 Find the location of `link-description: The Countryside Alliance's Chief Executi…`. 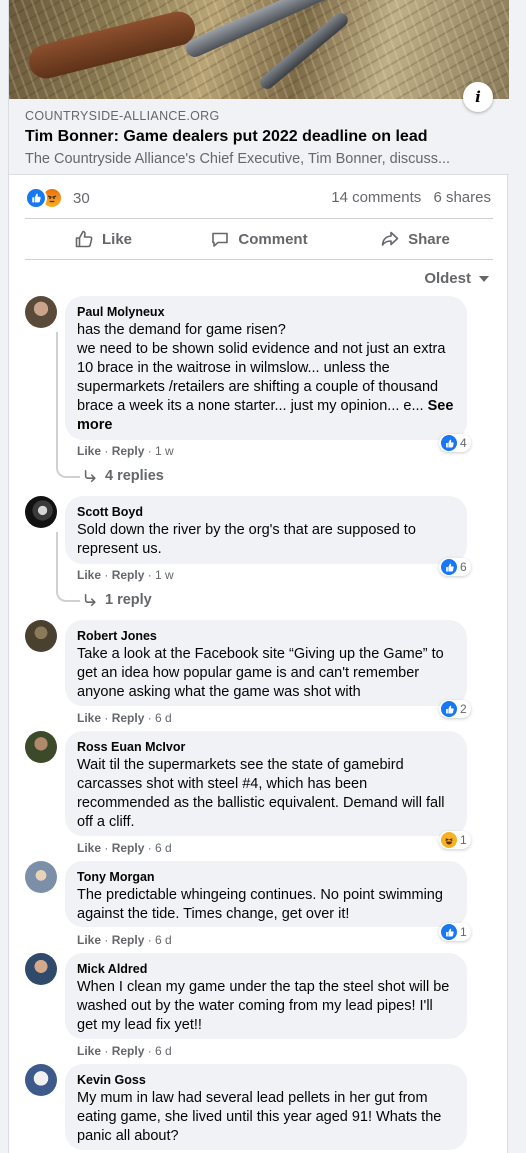

link-description: The Countryside Alliance's Chief Executi… is located at coordinates (238, 159).